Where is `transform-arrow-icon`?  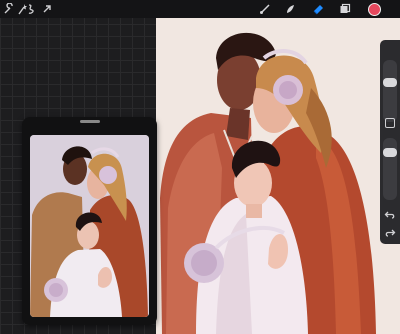
transform-arrow-icon is located at coordinates (47, 9).